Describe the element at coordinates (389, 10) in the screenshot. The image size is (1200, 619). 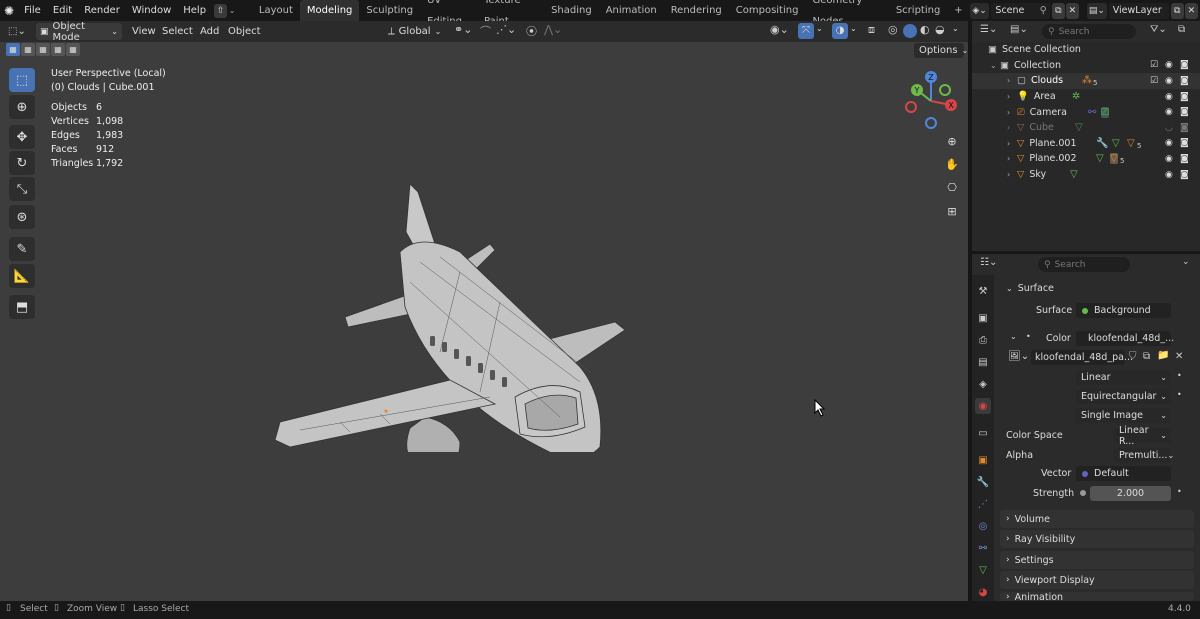
I see `tab-sculpting: Sculpting` at that location.